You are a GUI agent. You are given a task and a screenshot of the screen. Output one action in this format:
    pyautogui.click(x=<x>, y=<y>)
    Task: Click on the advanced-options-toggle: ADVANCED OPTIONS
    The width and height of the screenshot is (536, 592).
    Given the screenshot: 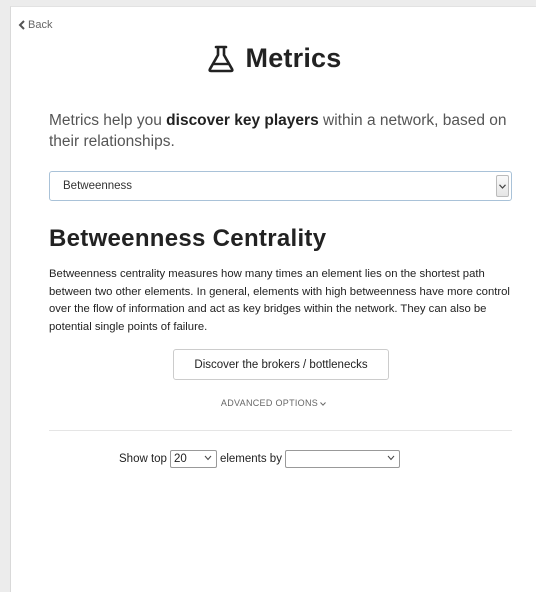 What is the action you would take?
    pyautogui.click(x=273, y=403)
    